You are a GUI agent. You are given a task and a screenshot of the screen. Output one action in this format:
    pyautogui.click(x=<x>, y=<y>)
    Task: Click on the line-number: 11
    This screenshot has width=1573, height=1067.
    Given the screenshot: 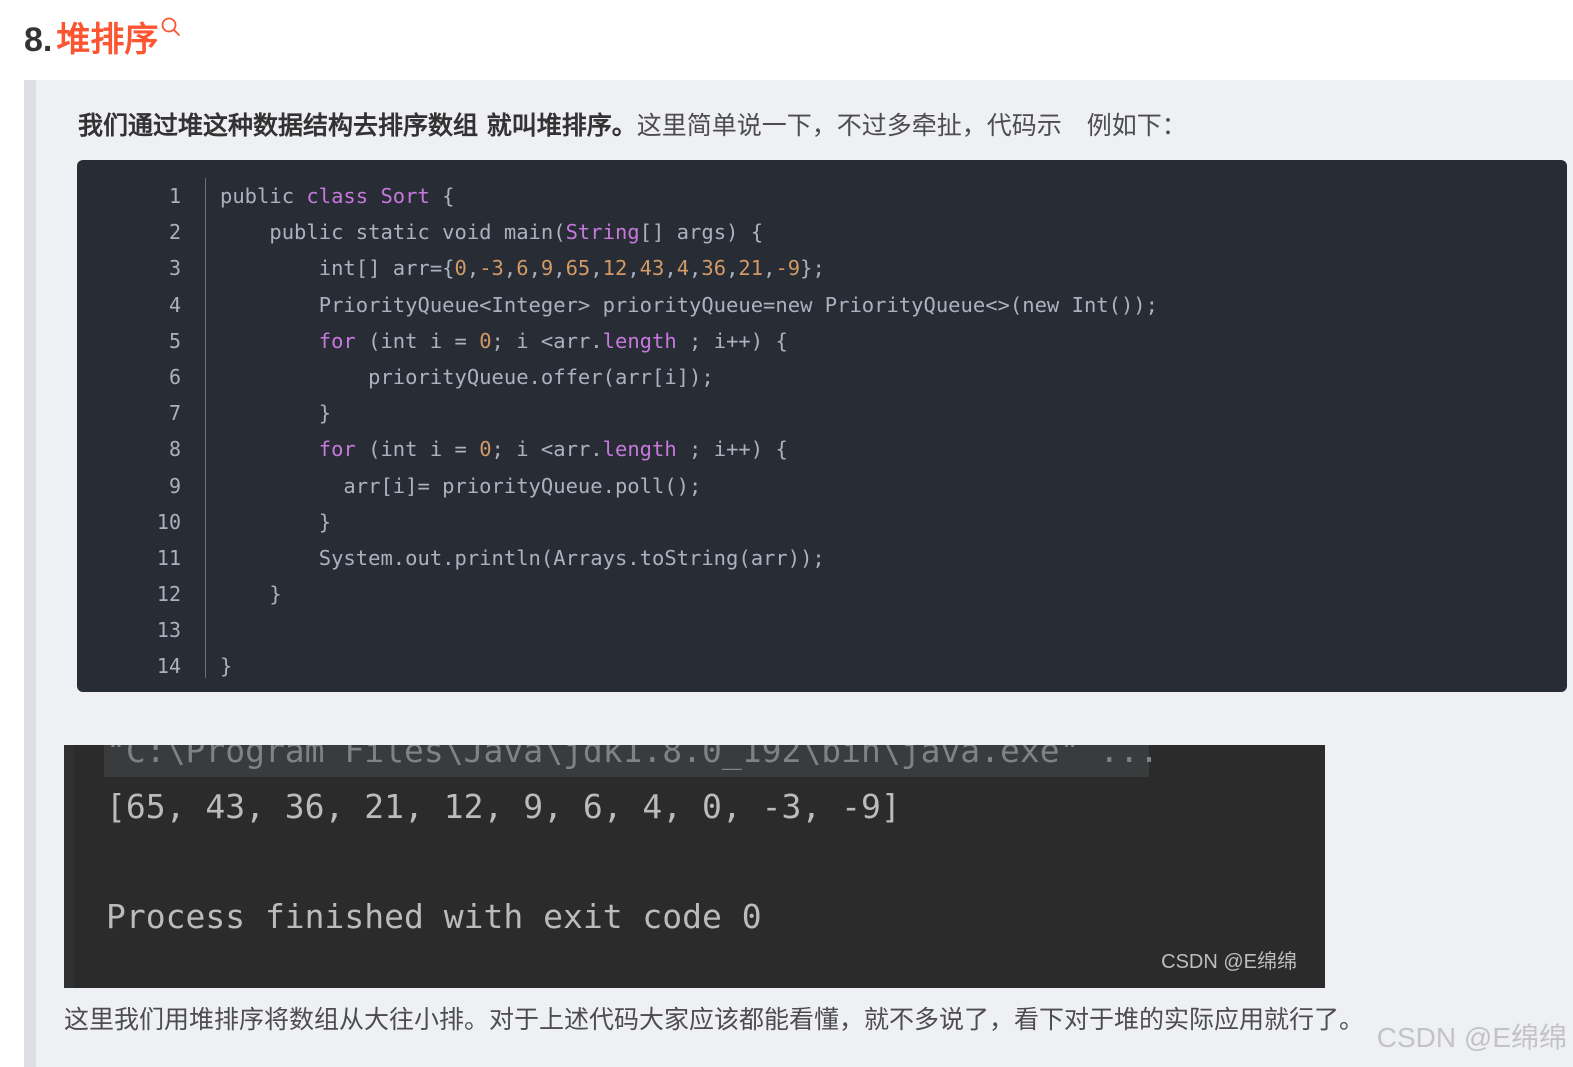 What is the action you would take?
    pyautogui.click(x=168, y=557)
    